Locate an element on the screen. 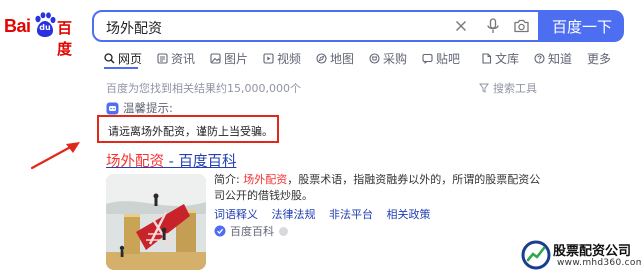 The height and width of the screenshot is (275, 641). search-tools-label: 搜索工具 is located at coordinates (515, 88).